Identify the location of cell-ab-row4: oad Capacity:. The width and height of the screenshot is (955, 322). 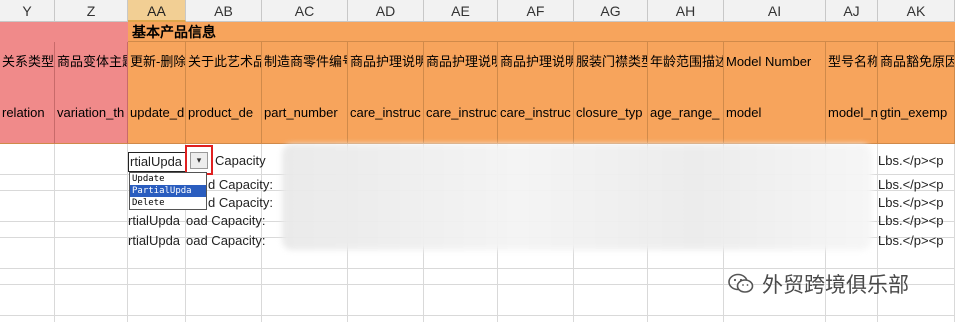
(234, 222).